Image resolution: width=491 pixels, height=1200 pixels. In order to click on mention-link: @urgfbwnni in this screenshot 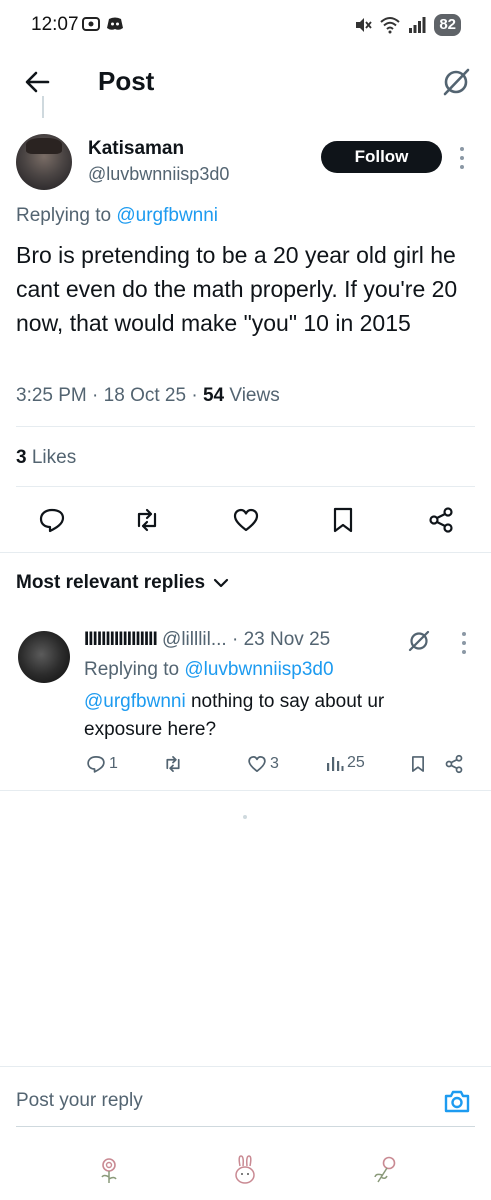, I will do `click(135, 701)`.